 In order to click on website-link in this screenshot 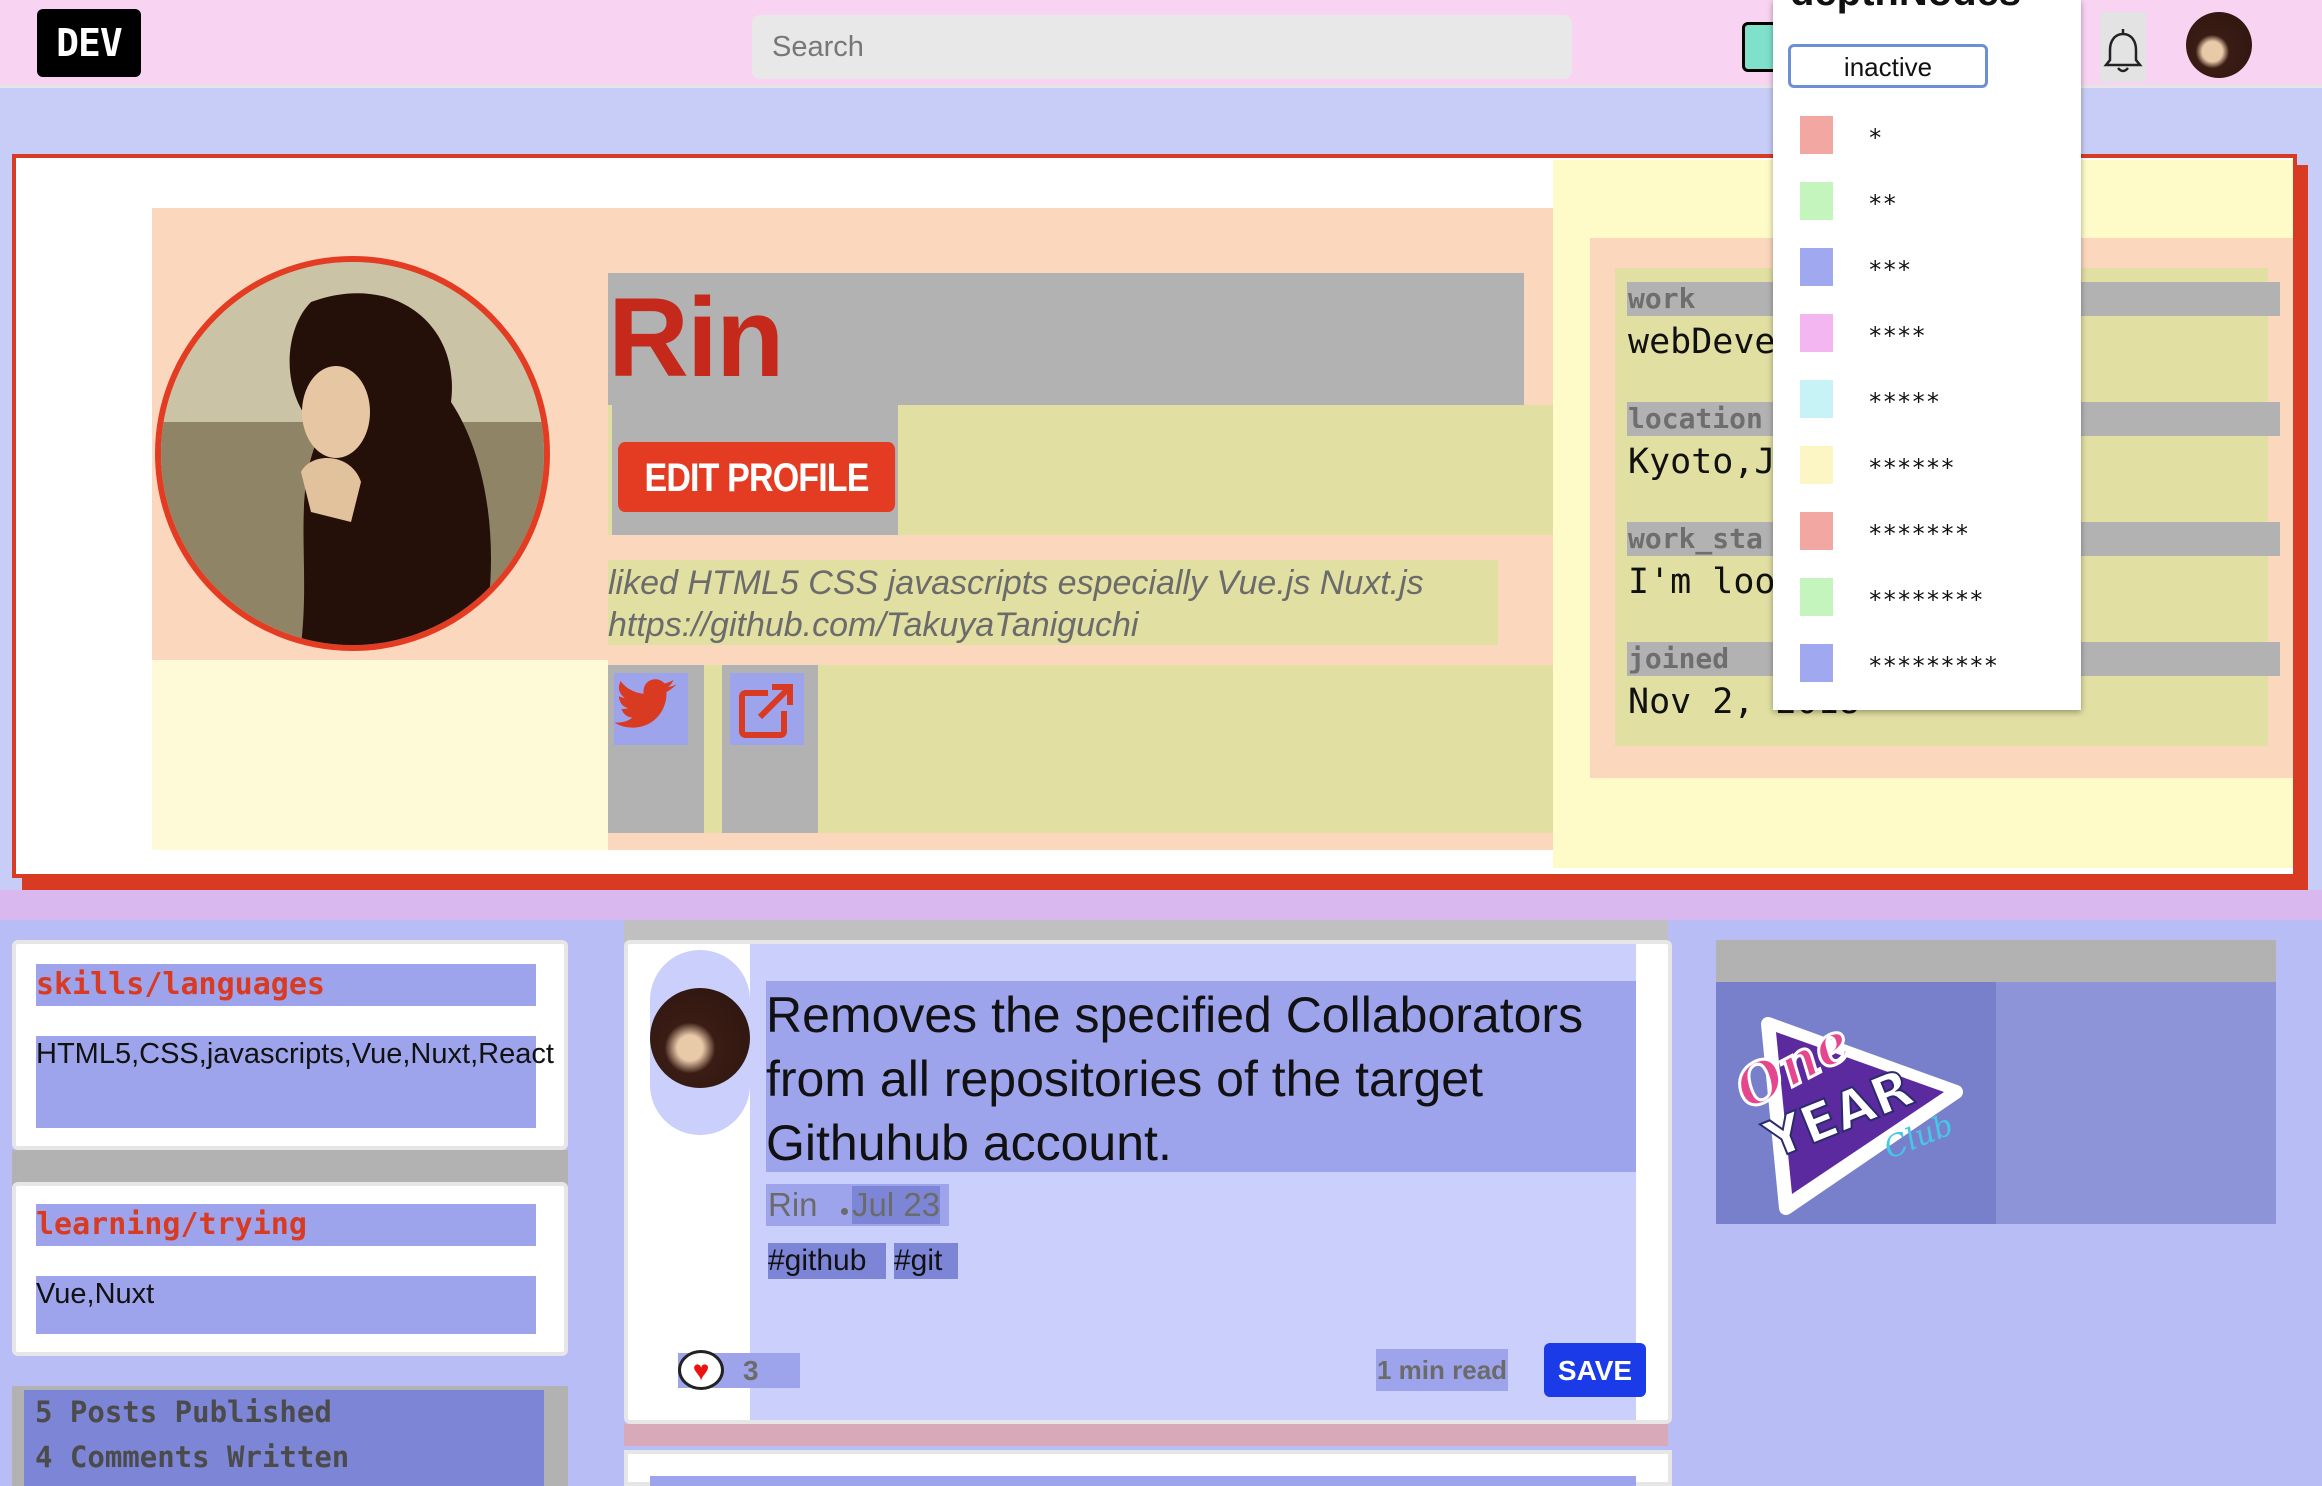, I will do `click(767, 709)`.